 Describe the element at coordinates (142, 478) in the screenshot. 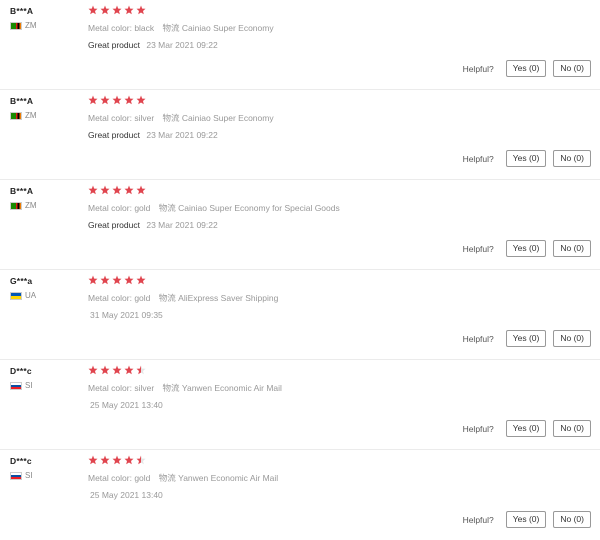

I see `color-value: gold` at that location.